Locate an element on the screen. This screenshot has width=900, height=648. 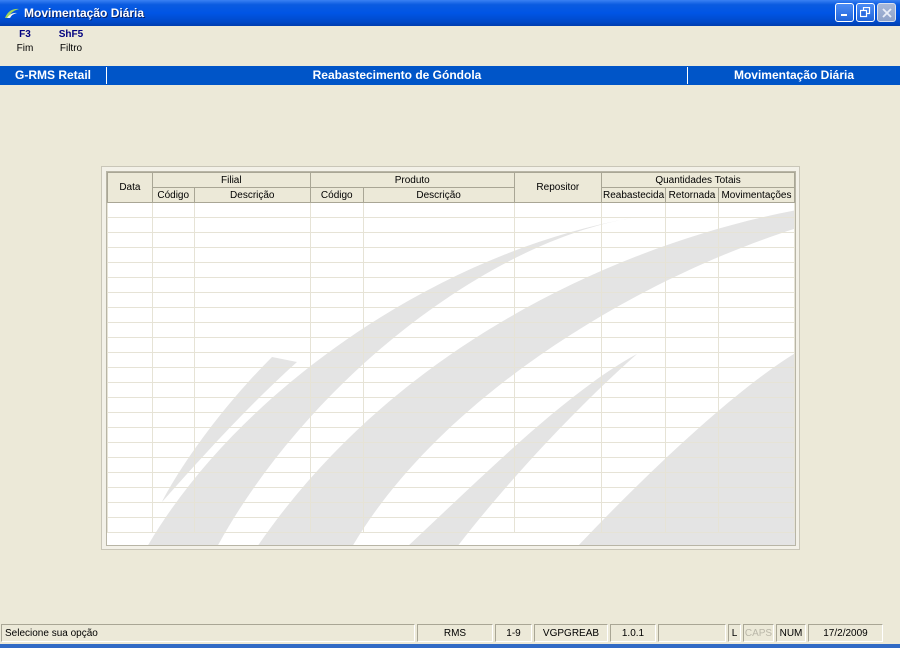
minimize-button is located at coordinates (844, 12).